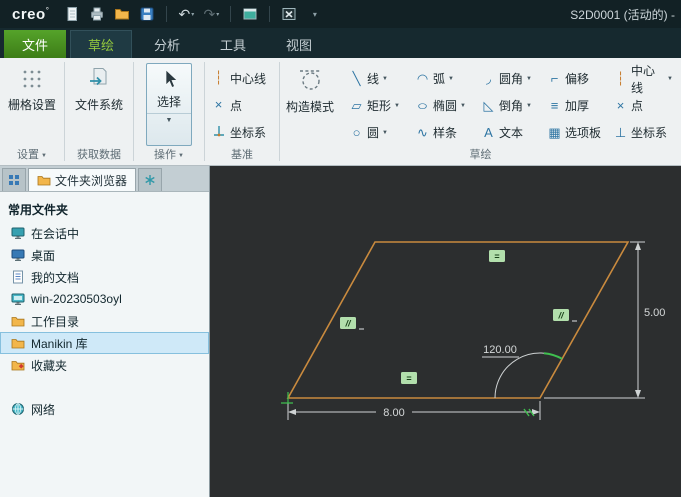 The image size is (681, 497). Describe the element at coordinates (104, 365) in the screenshot. I see `folder-item-favorites: 收藏夹` at that location.